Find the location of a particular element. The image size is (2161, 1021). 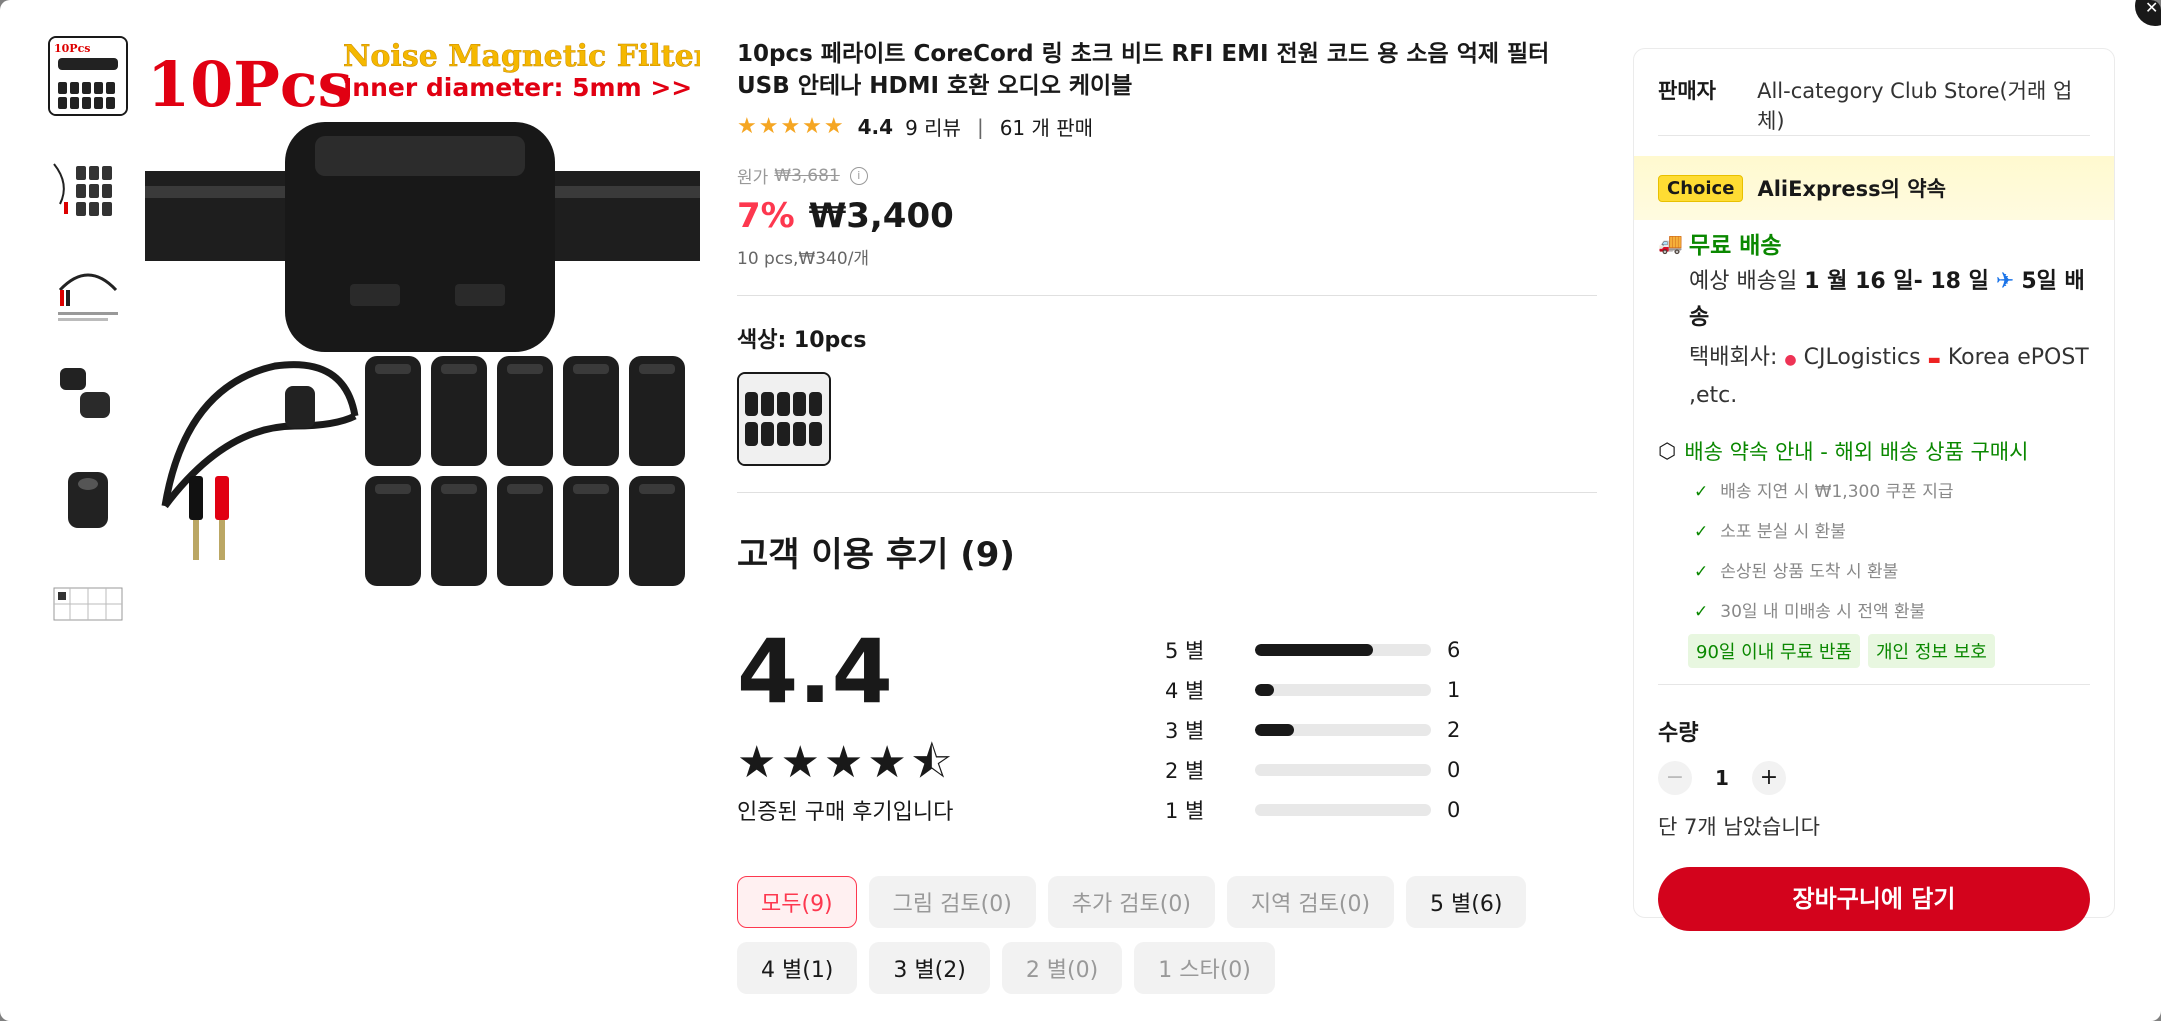

original-price-label: 원가 is located at coordinates (753, 178).